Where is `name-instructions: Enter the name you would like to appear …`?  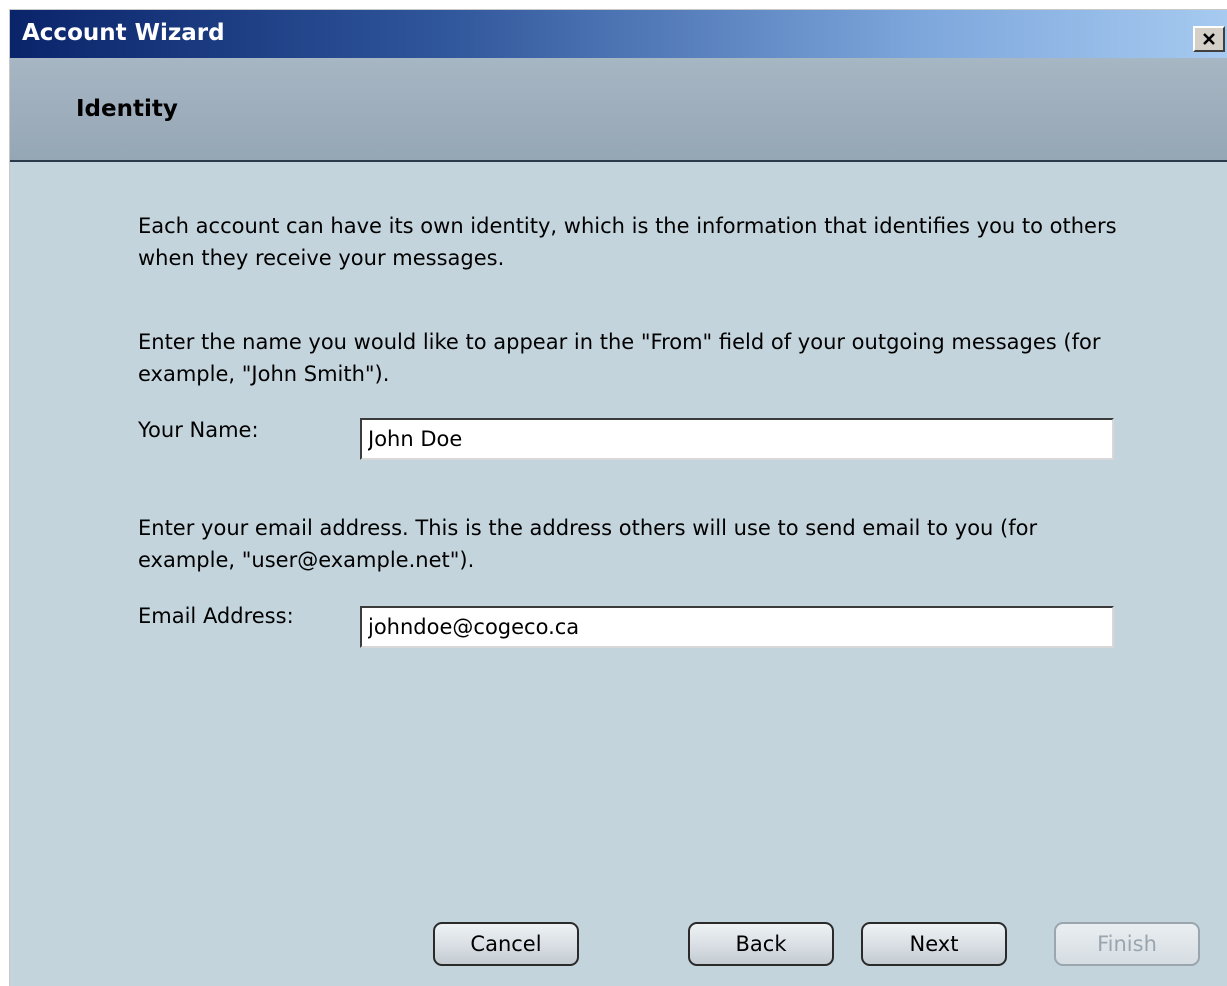
name-instructions: Enter the name you would like to appear … is located at coordinates (619, 358).